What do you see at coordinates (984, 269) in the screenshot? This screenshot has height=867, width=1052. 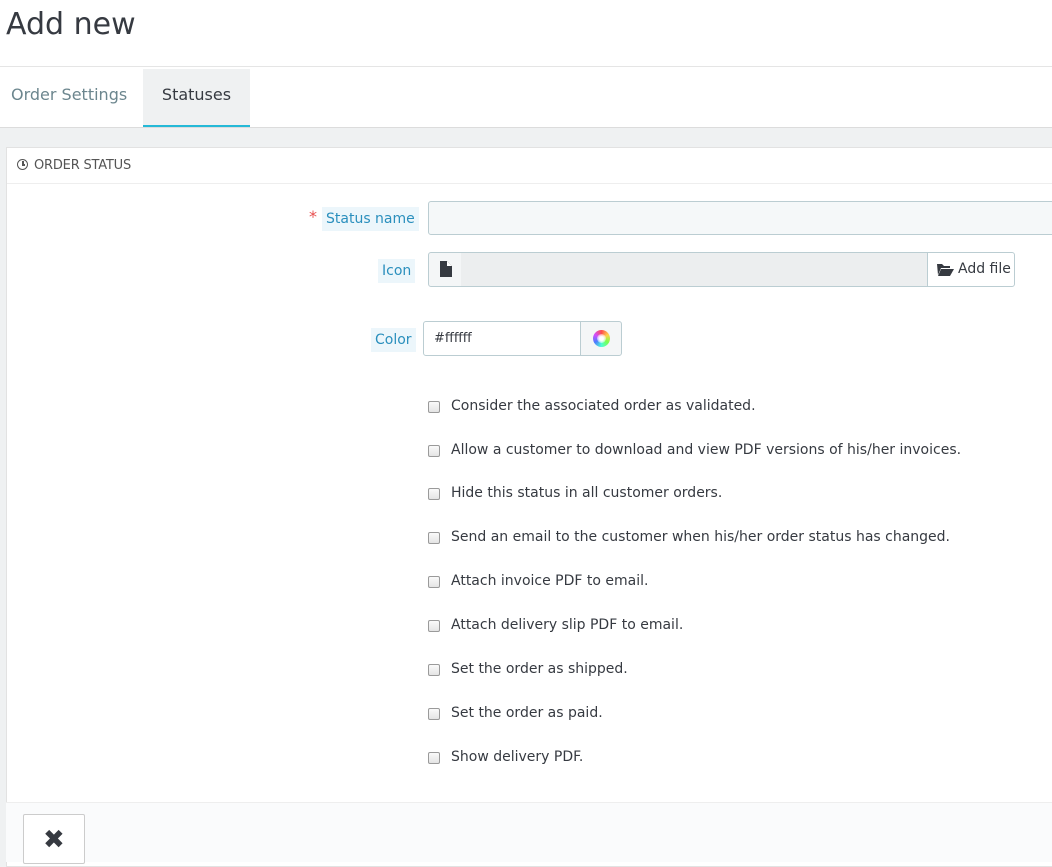 I see `add-file-label: Add file` at bounding box center [984, 269].